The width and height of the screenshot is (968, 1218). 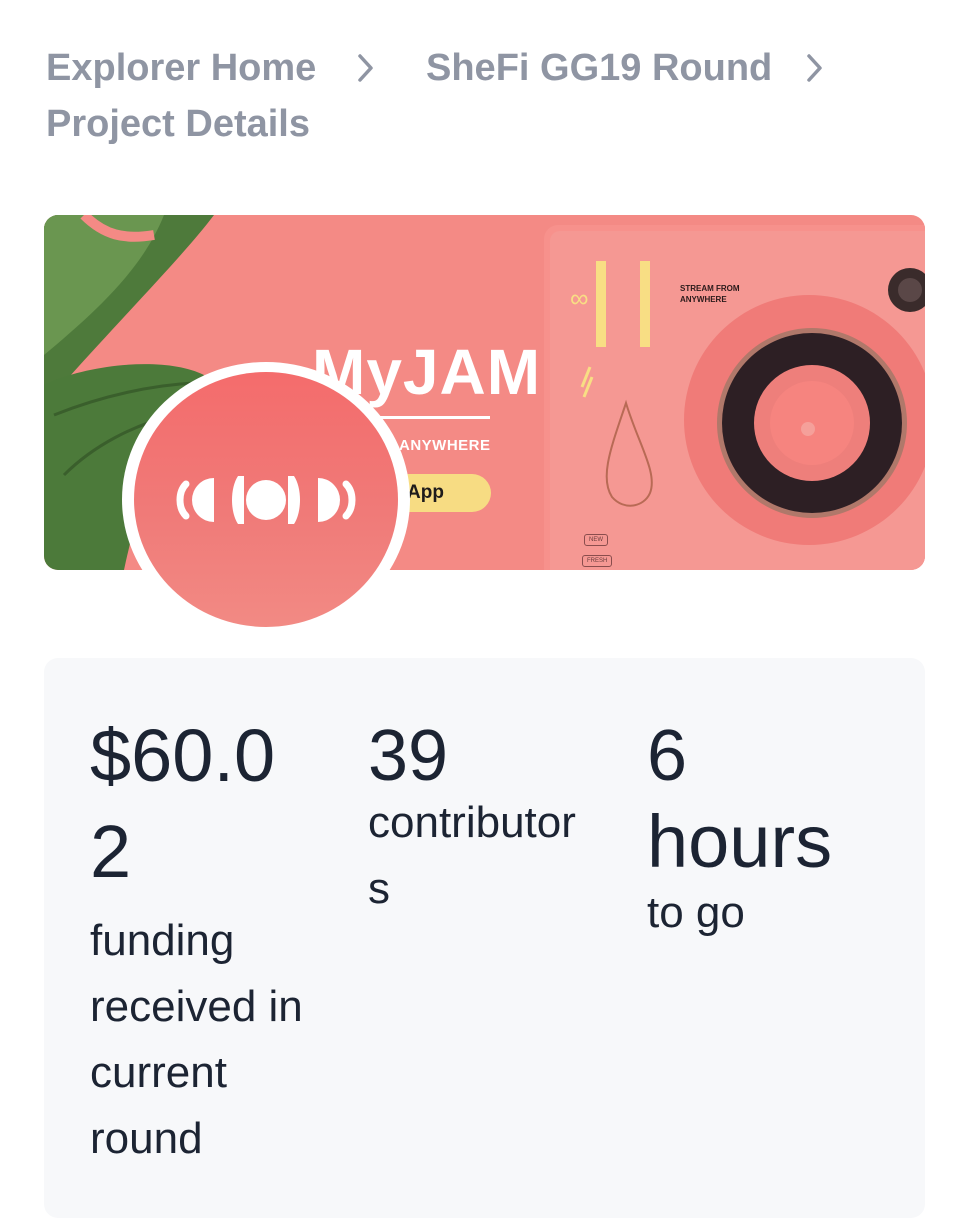 What do you see at coordinates (181, 68) in the screenshot?
I see `breadcrumb-explorer-home: Explorer Home` at bounding box center [181, 68].